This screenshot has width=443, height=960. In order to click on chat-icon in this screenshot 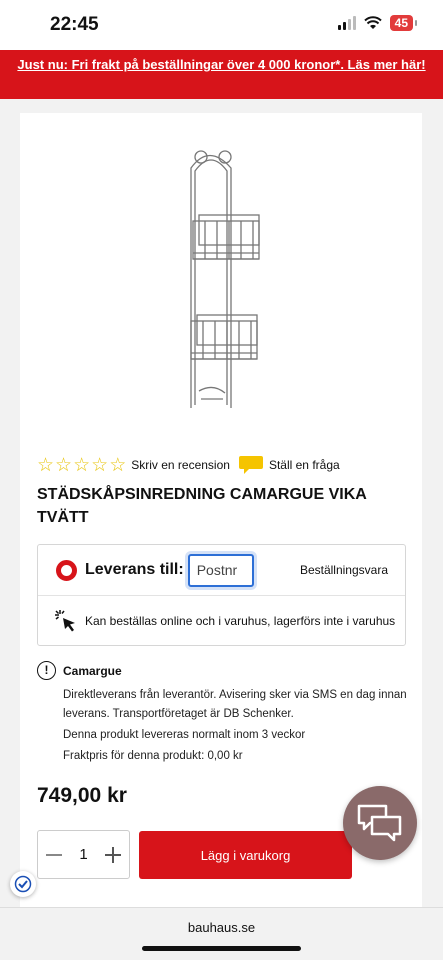, I will do `click(379, 823)`.